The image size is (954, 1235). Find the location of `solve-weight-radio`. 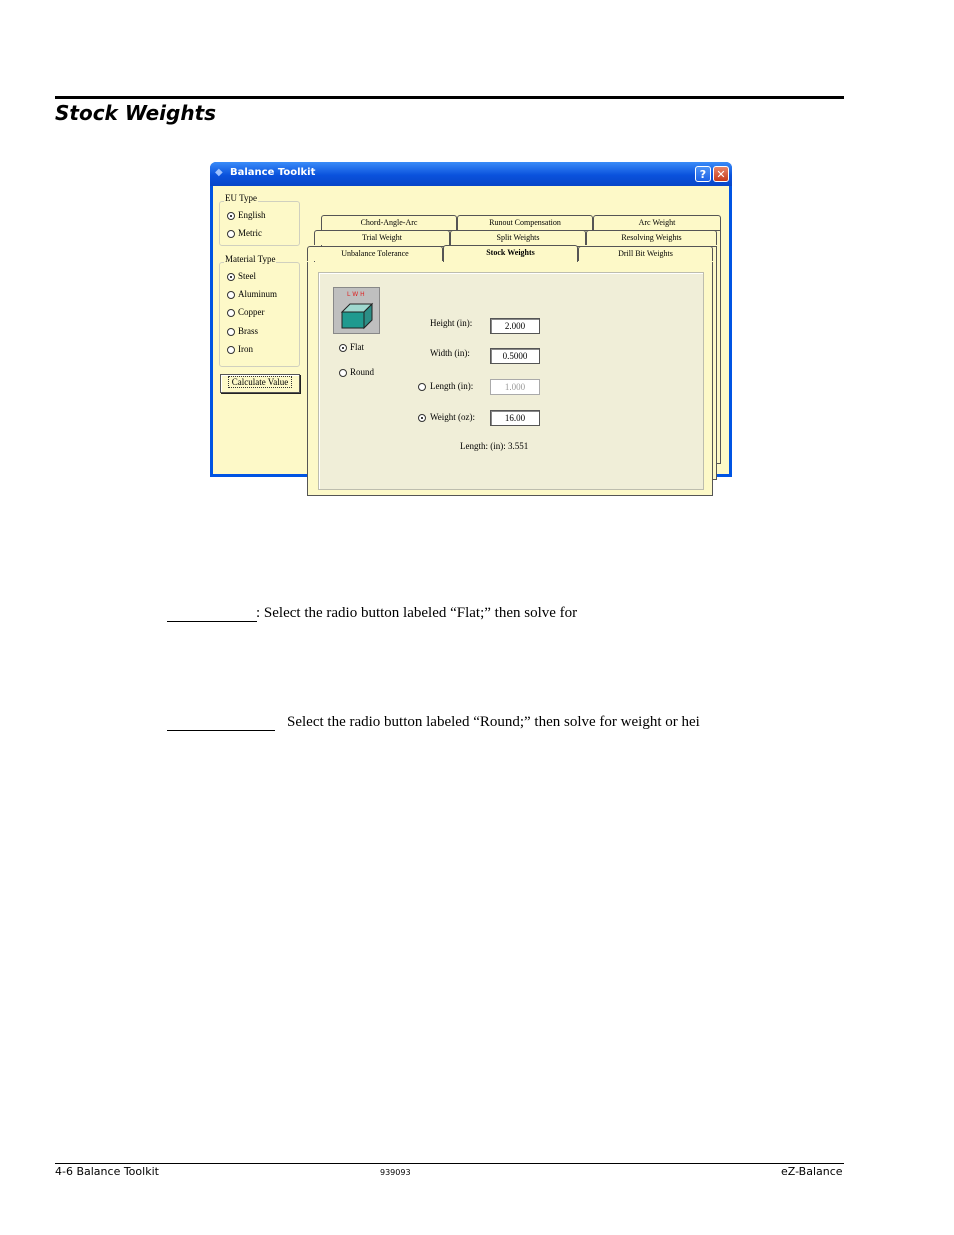

solve-weight-radio is located at coordinates (422, 418).